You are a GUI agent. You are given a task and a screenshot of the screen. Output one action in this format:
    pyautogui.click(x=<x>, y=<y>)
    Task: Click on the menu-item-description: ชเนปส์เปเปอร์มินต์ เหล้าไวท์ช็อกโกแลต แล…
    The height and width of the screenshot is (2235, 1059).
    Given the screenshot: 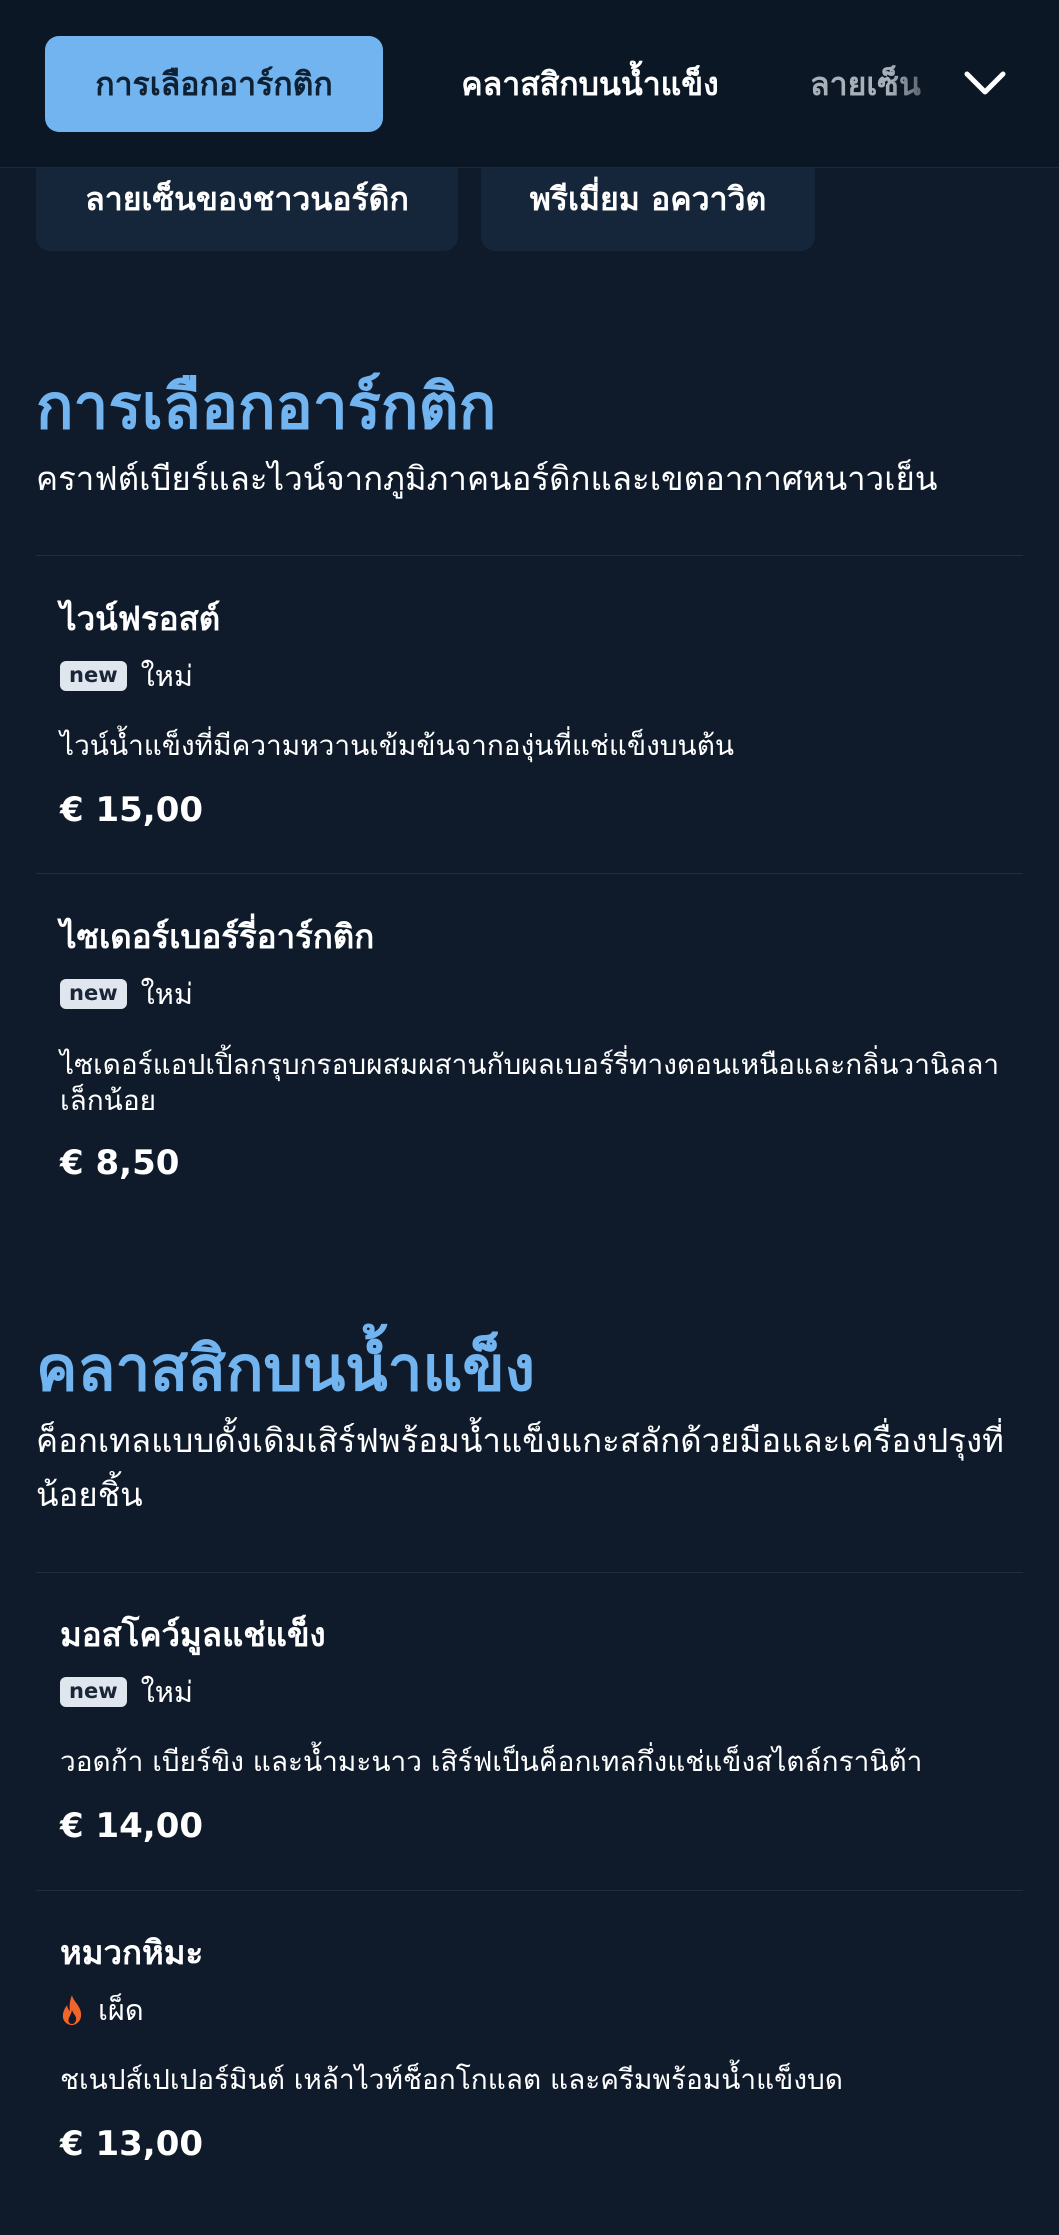 What is the action you would take?
    pyautogui.click(x=451, y=2079)
    